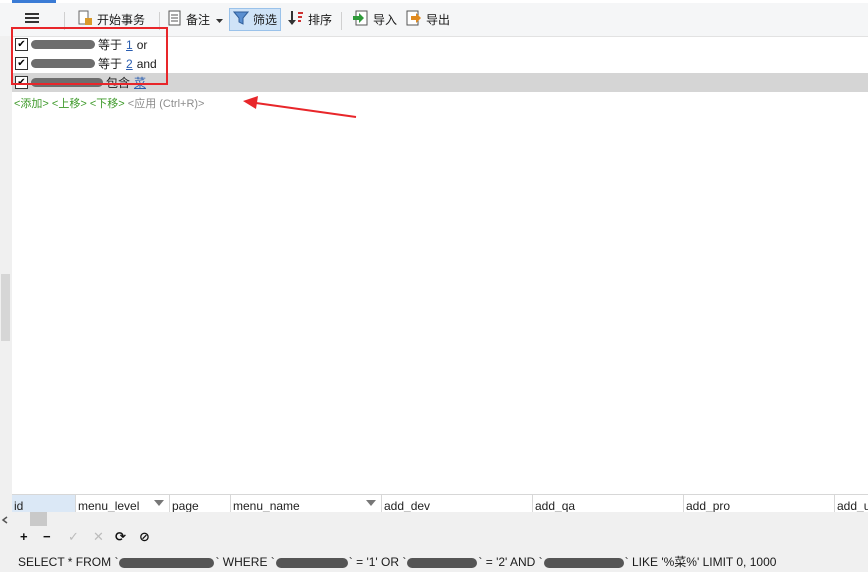 This screenshot has width=868, height=572. Describe the element at coordinates (200, 504) in the screenshot. I see `column-header: page` at that location.